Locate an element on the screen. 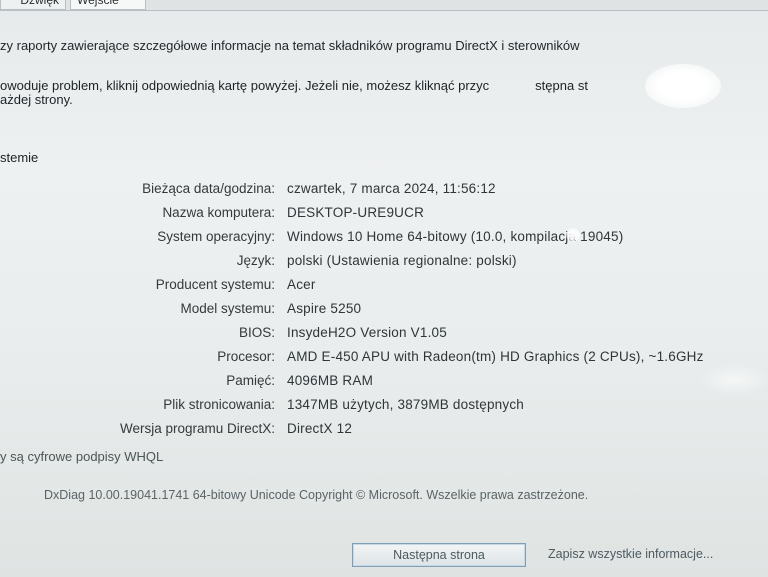  info-row-manufacturer: Producent systemu: Acer is located at coordinates (384, 289).